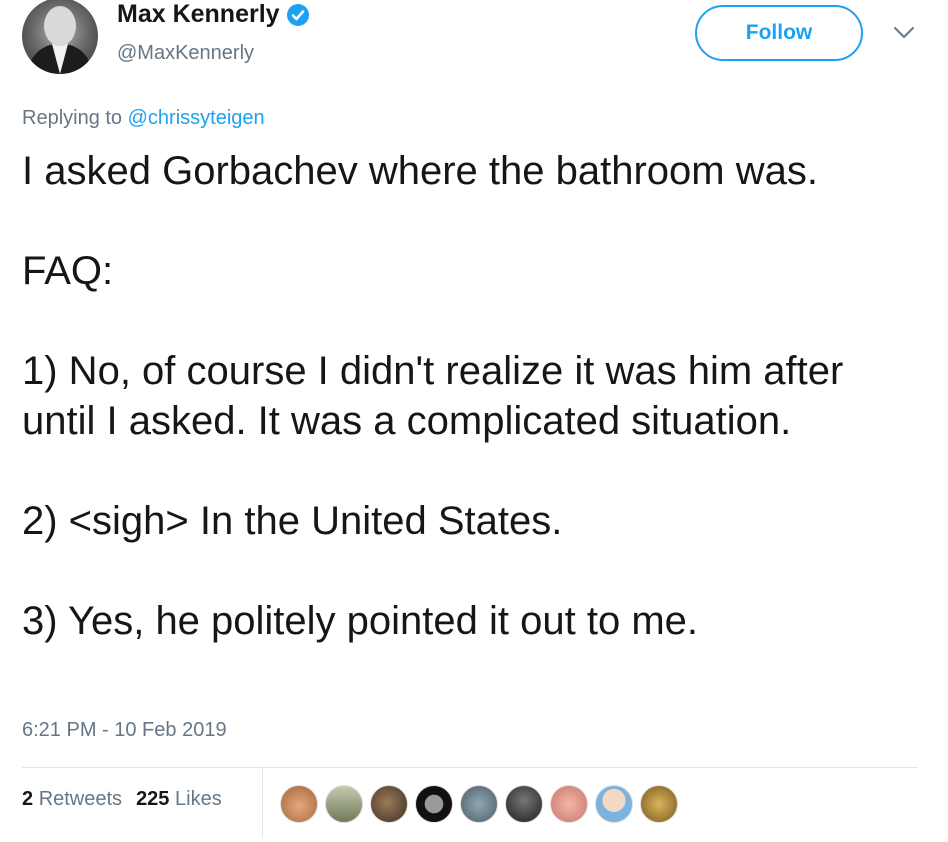 The image size is (948, 842). What do you see at coordinates (779, 33) in the screenshot?
I see `follow-button: Follow` at bounding box center [779, 33].